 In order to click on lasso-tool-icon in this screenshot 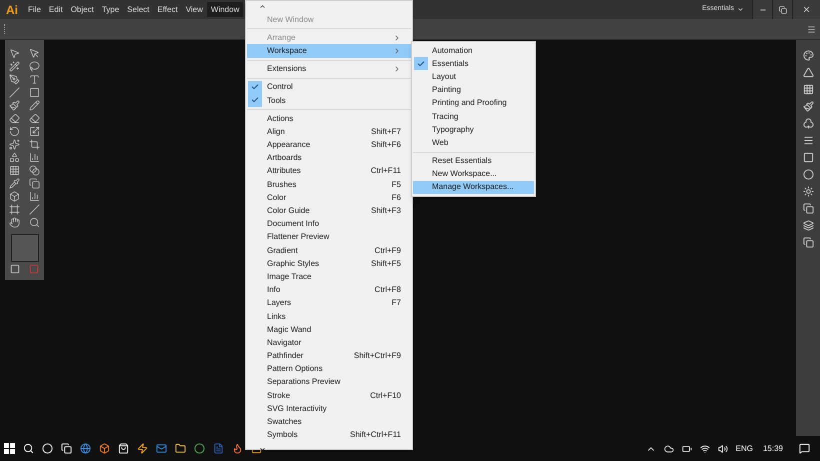, I will do `click(34, 66)`.